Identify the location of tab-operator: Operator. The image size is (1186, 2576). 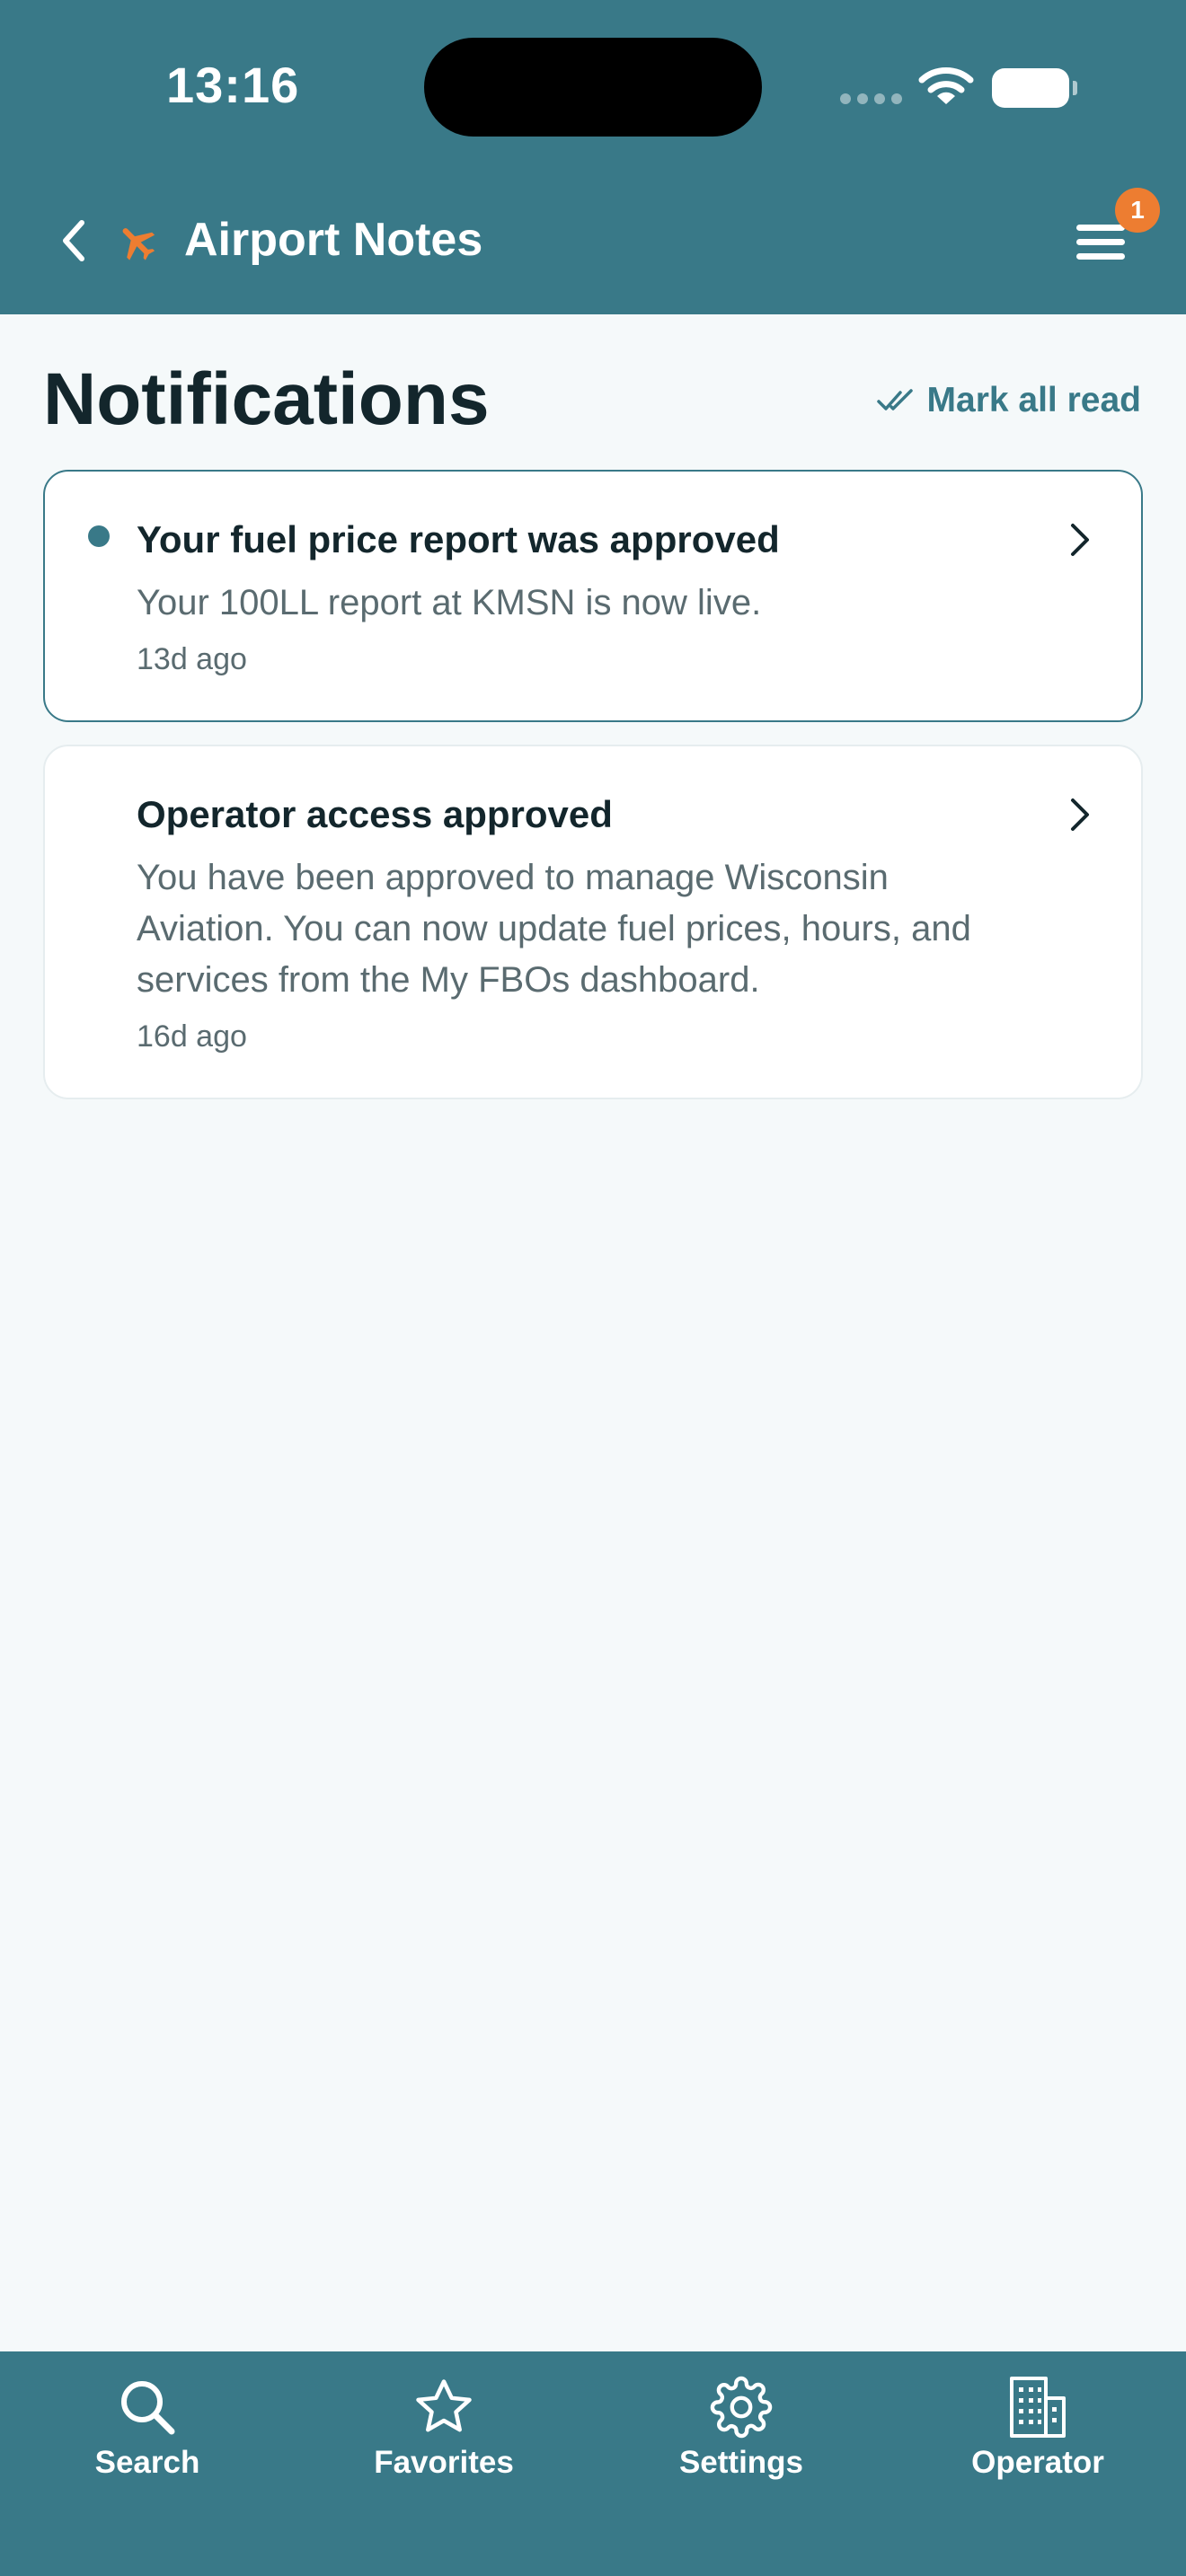
(1038, 2431).